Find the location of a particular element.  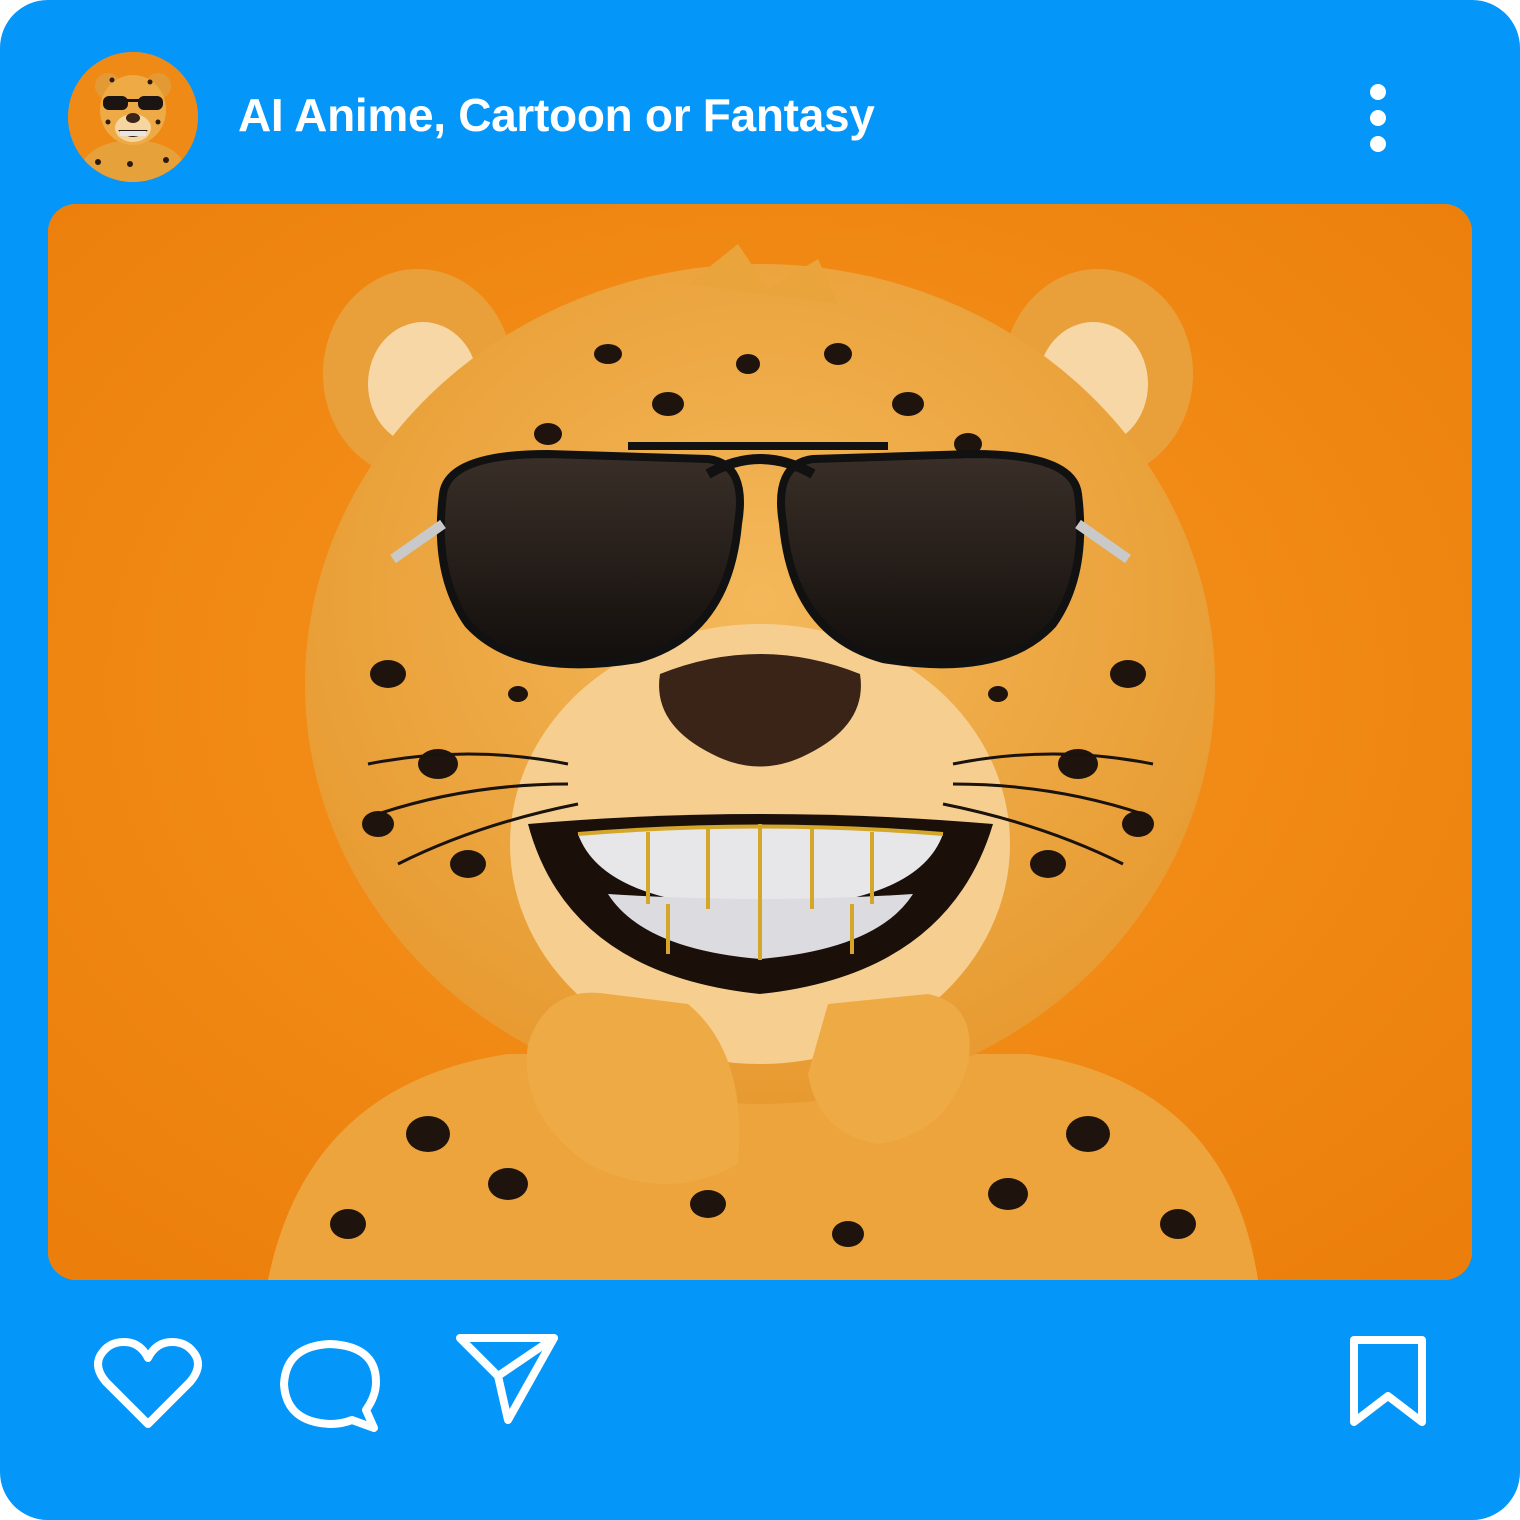

share-button is located at coordinates (508, 1380).